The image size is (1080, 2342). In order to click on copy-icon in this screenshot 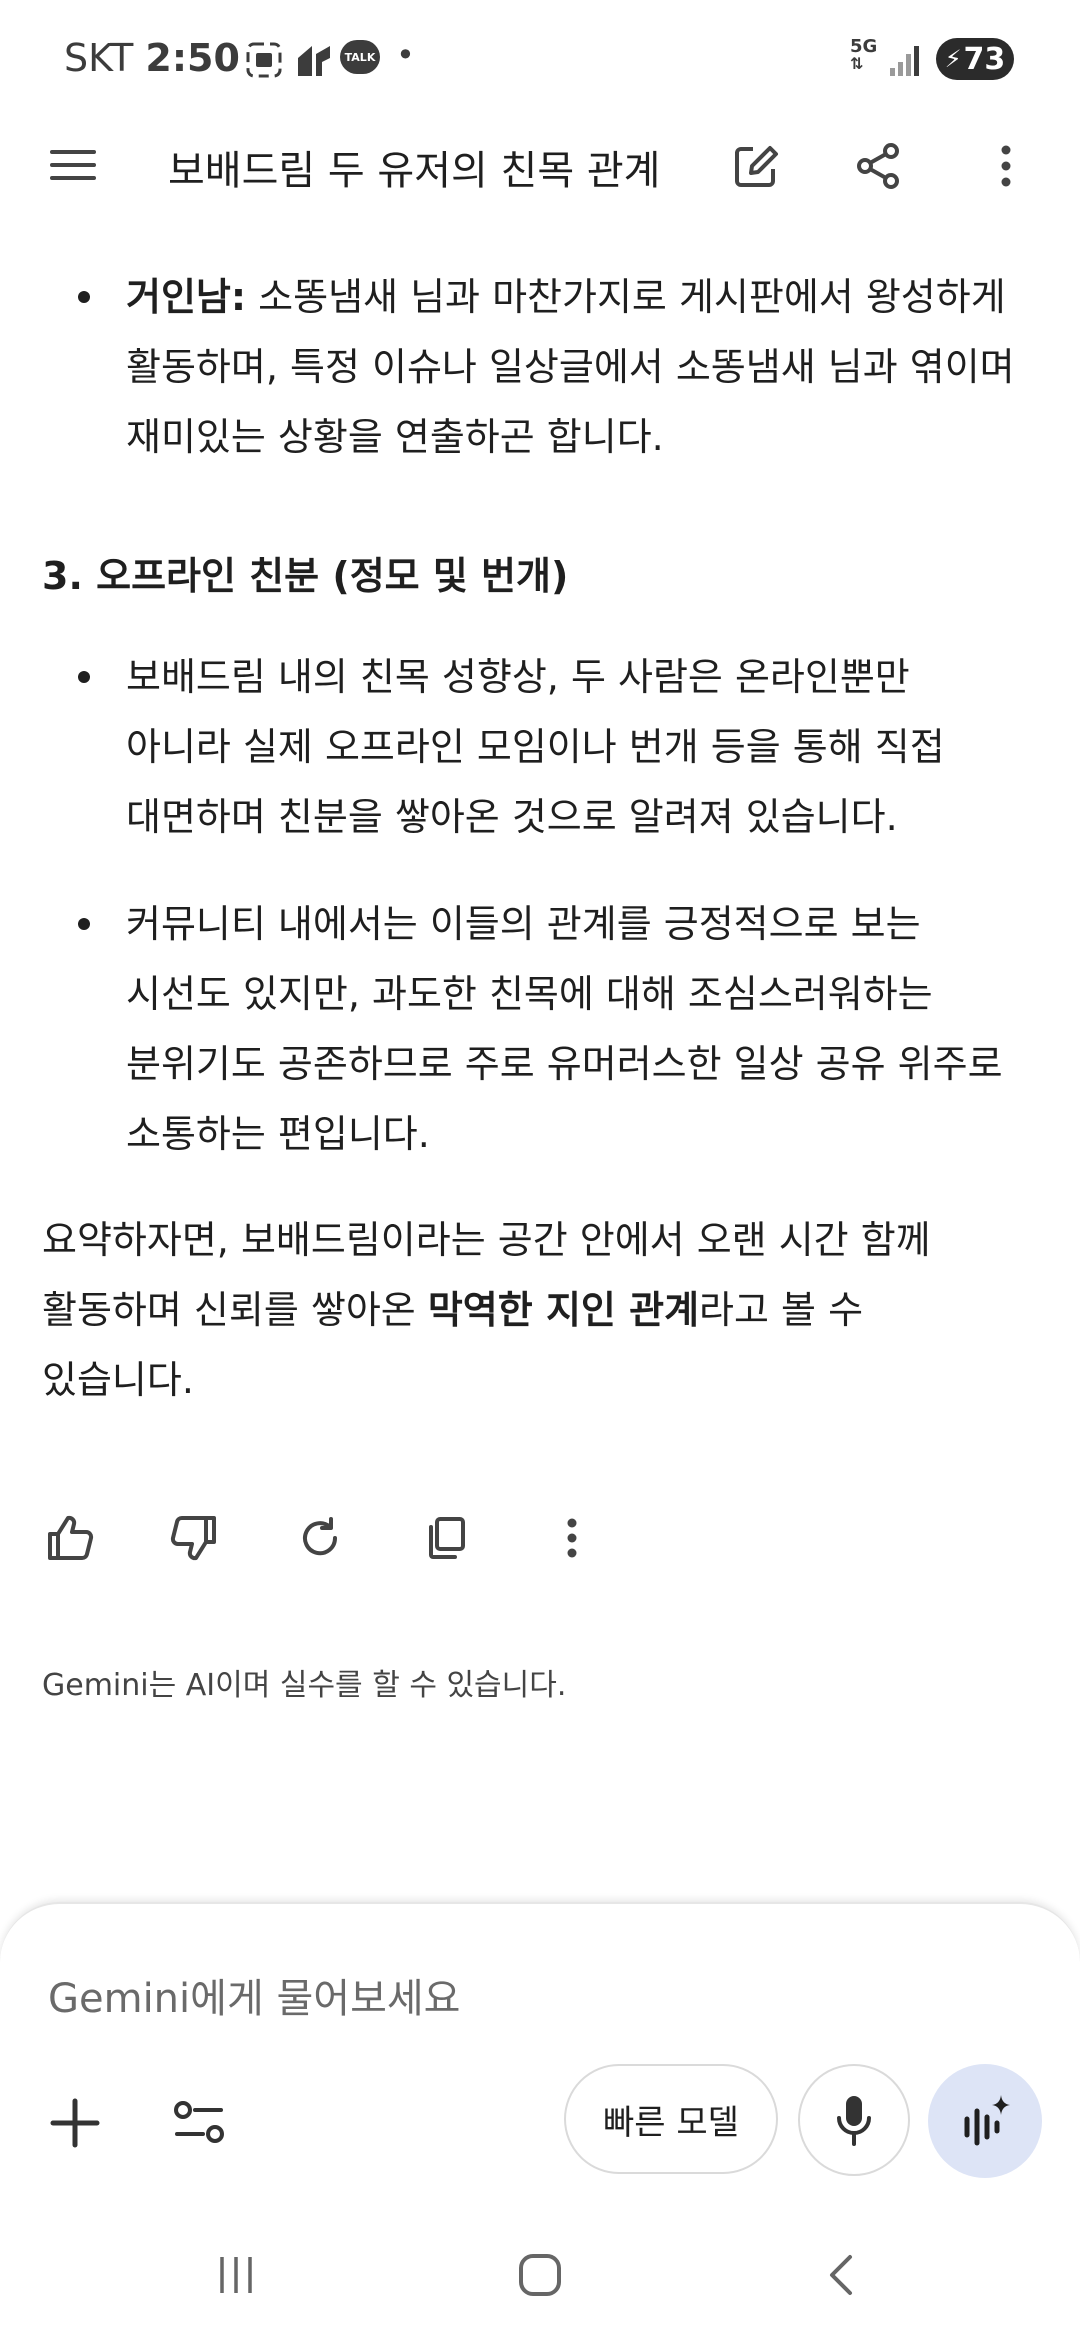, I will do `click(447, 1538)`.